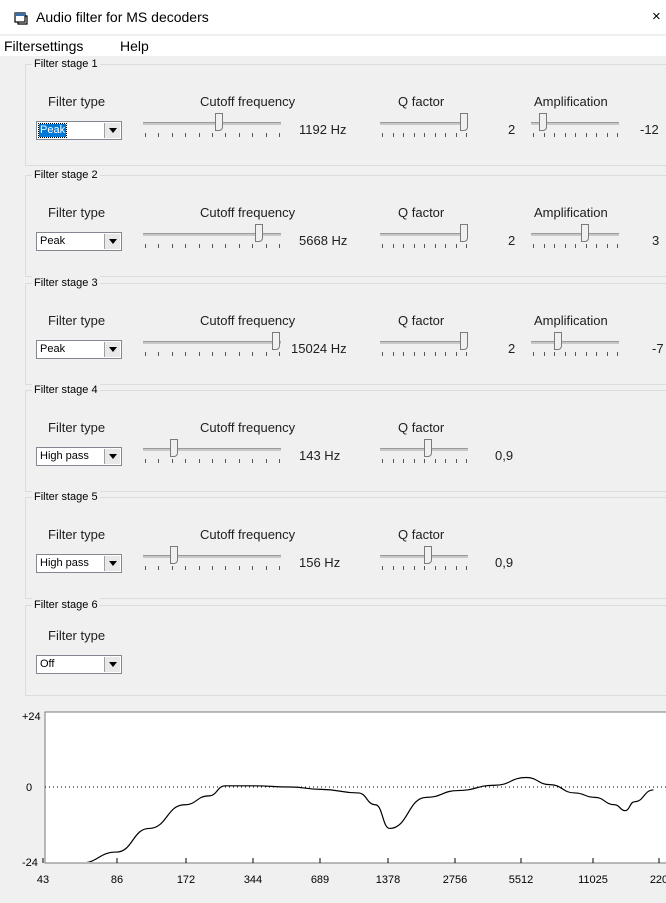 The image size is (666, 903). What do you see at coordinates (31, 717) in the screenshot?
I see `y-tick-label: +24` at bounding box center [31, 717].